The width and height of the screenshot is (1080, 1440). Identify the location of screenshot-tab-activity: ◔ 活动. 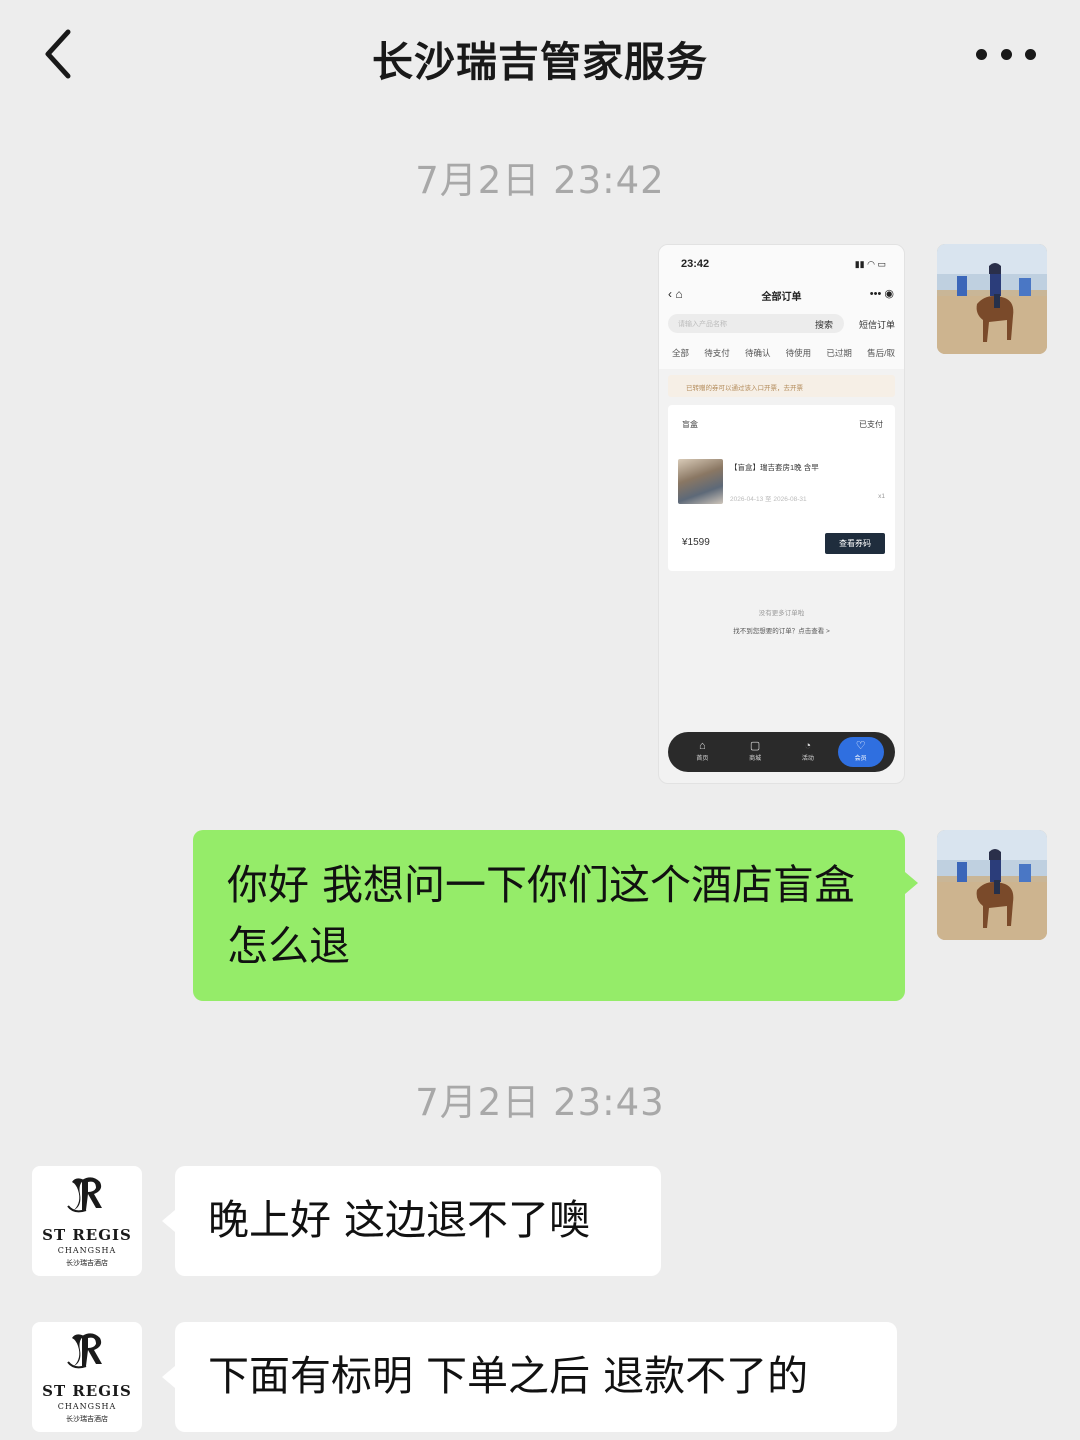
(807, 751).